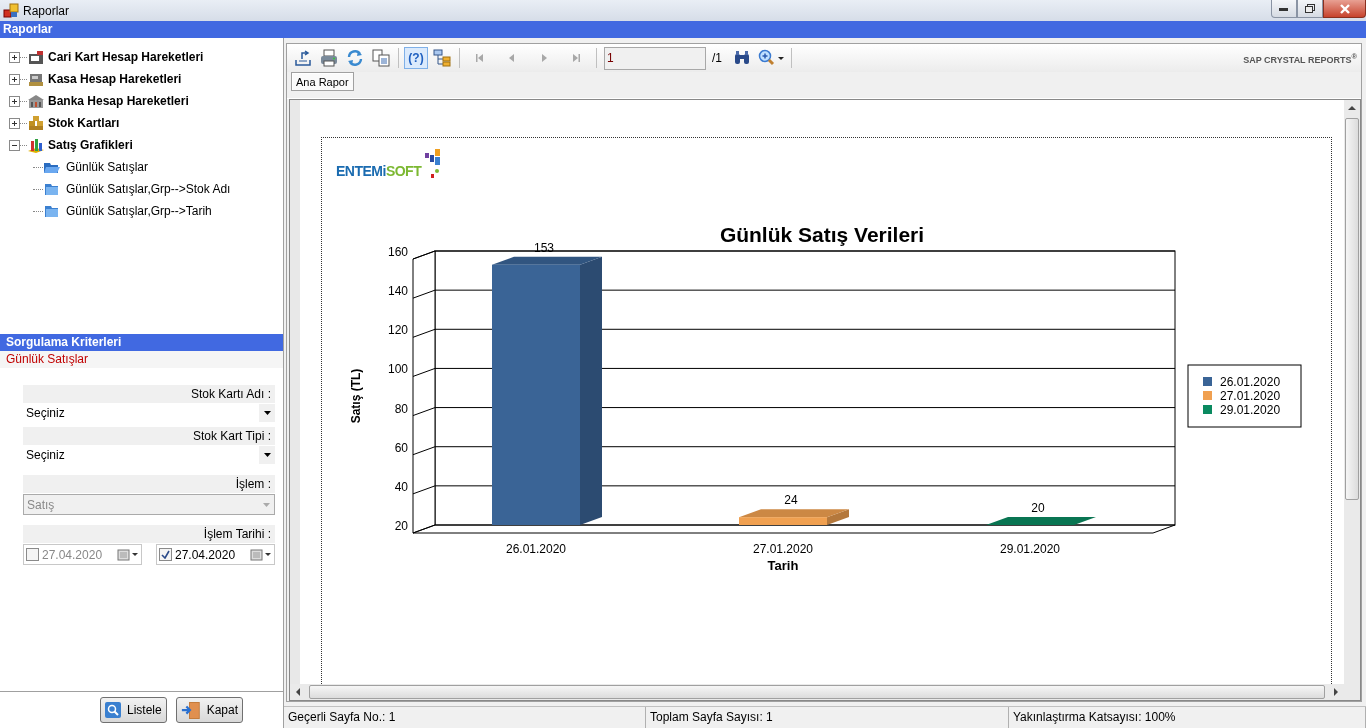 Image resolution: width=1366 pixels, height=728 pixels. Describe the element at coordinates (1250, 396) in the screenshot. I see `legend-label: 27.01.2020` at that location.